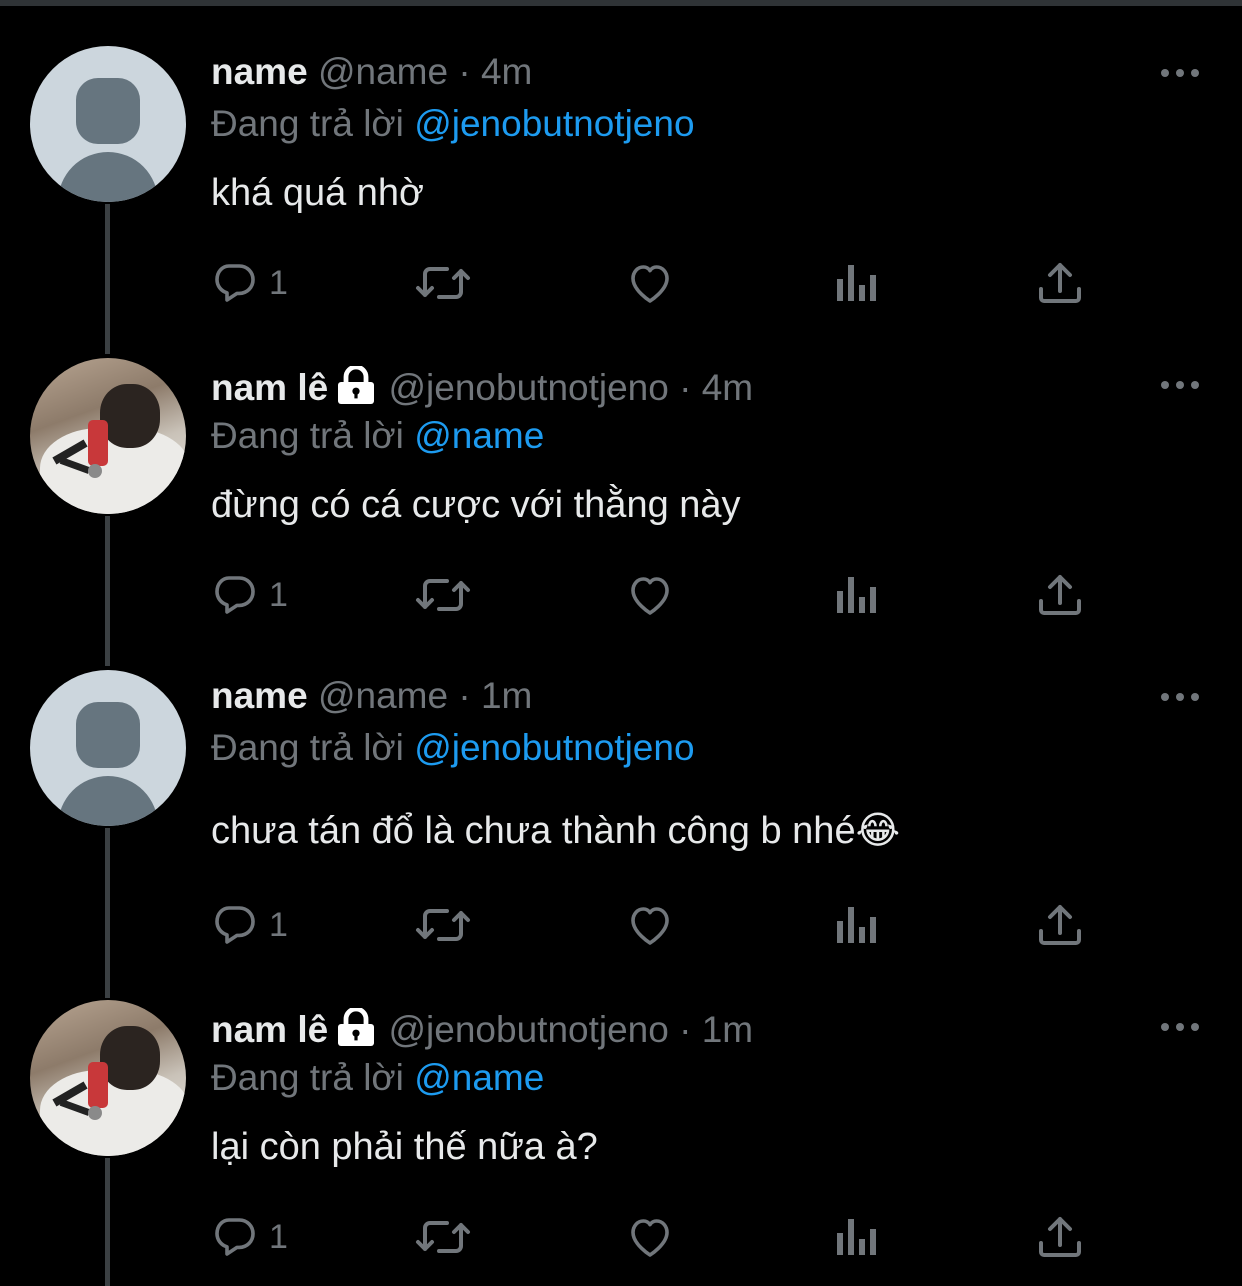  What do you see at coordinates (317, 193) in the screenshot?
I see `tweet-text: khá quá nhờ` at bounding box center [317, 193].